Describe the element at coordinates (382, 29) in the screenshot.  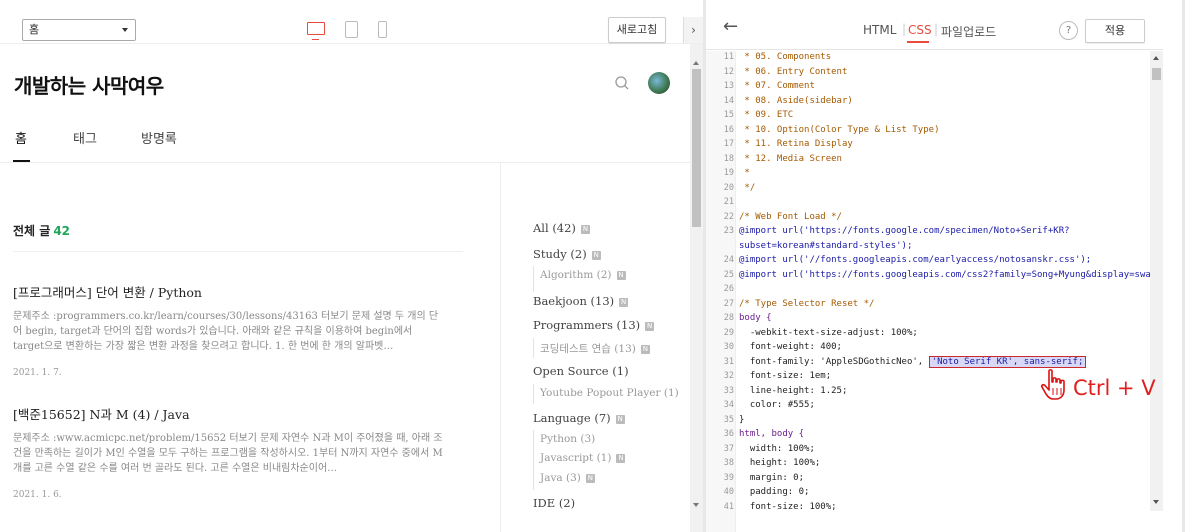
I see `mobile-view-icon` at that location.